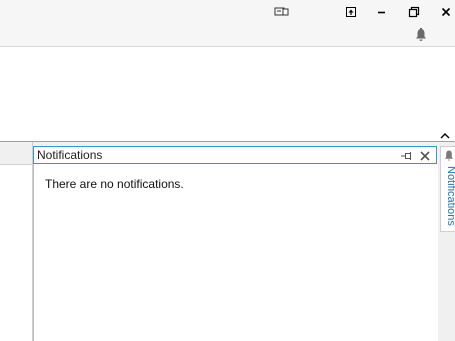 This screenshot has width=455, height=341. I want to click on empty-notifications-message: There are no notifications., so click(114, 184).